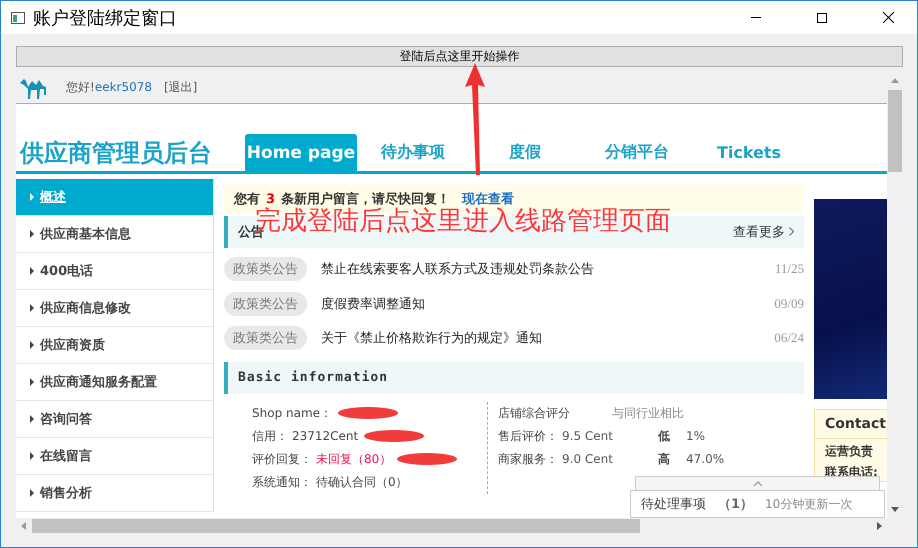 This screenshot has height=548, width=918. I want to click on pending-label: 待处理事项, so click(673, 504).